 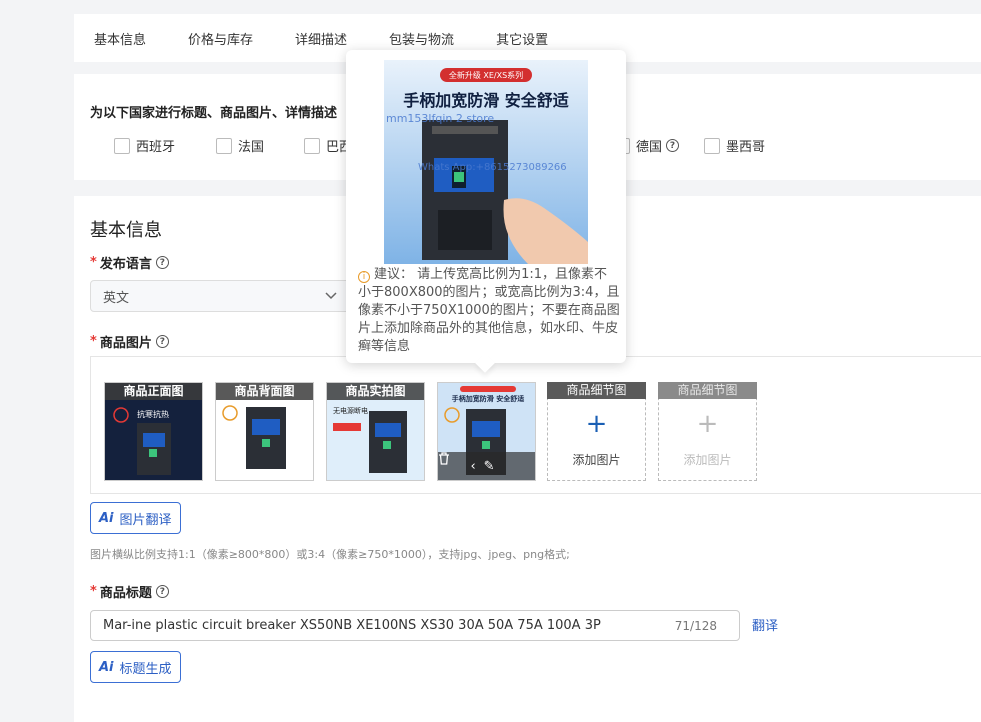 What do you see at coordinates (375, 391) in the screenshot?
I see `image-caption: 商品实拍图` at bounding box center [375, 391].